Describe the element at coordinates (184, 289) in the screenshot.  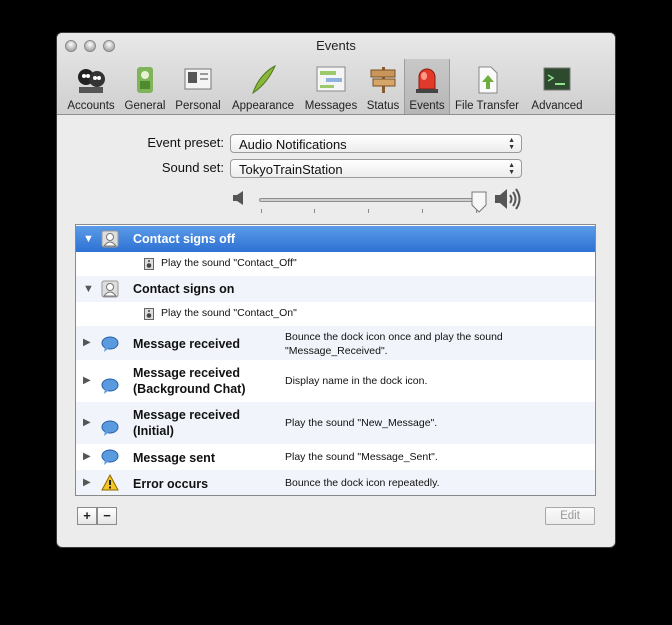
I see `event-name: Contact signs on` at that location.